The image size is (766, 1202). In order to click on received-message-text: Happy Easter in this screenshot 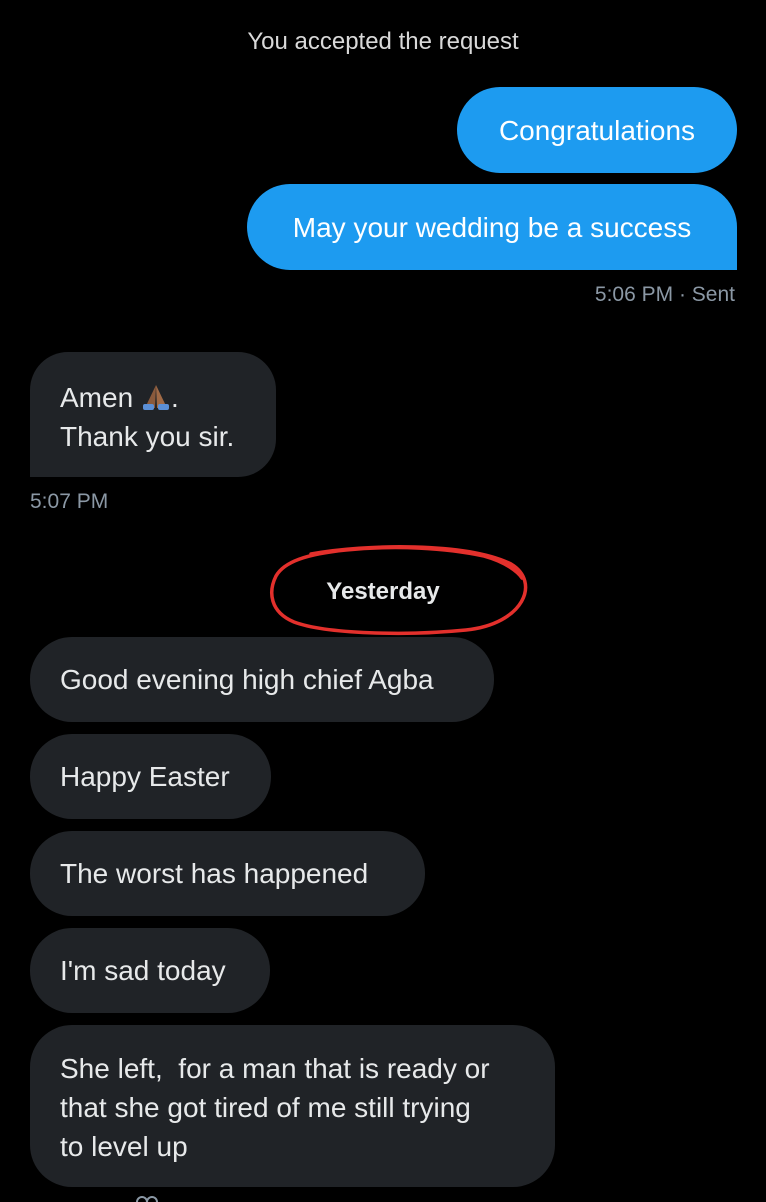, I will do `click(145, 776)`.